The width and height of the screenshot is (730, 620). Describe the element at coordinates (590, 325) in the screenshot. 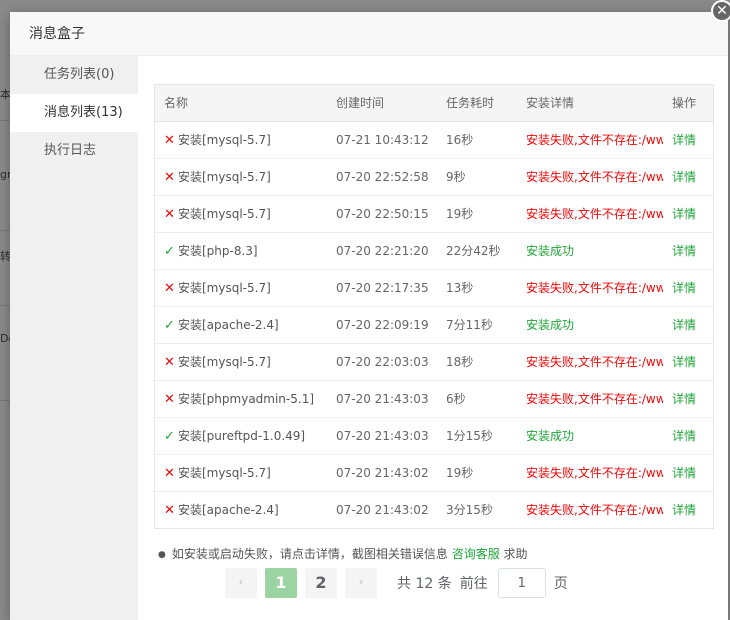

I see `detail-cell: 安装成功` at that location.